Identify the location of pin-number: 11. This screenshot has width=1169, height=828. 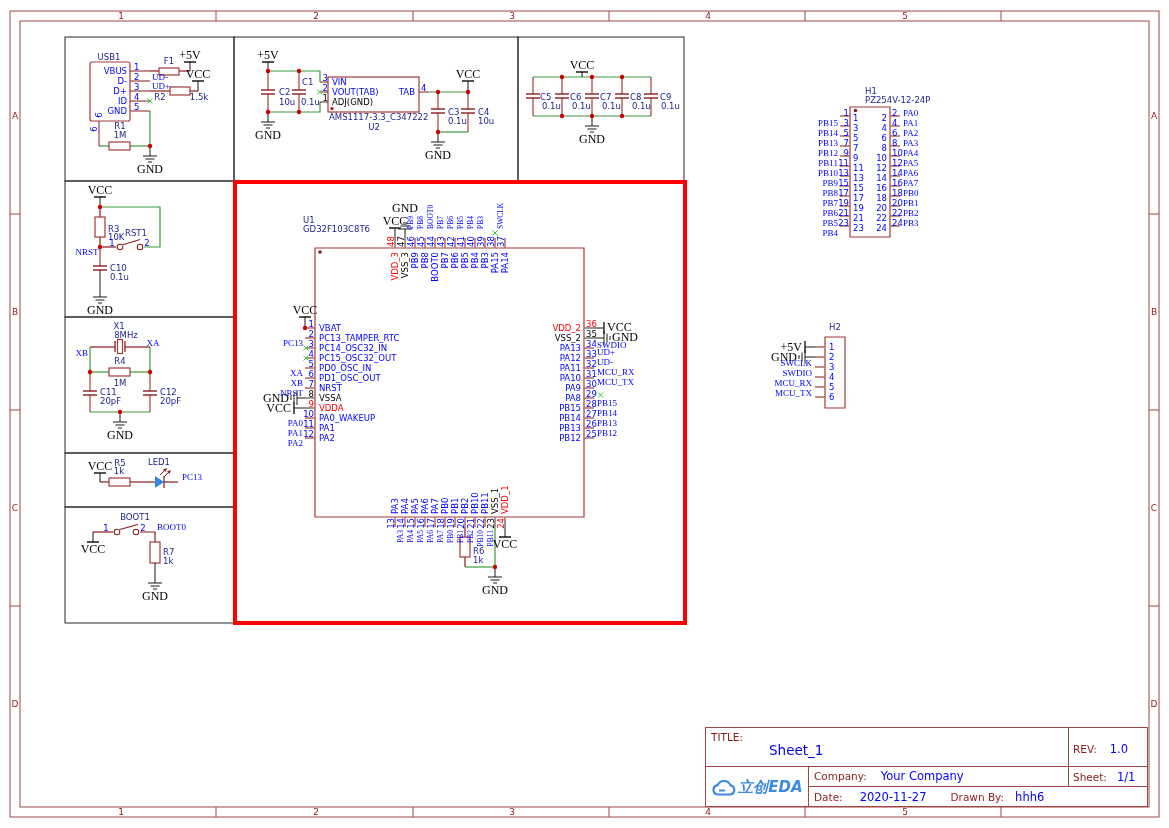
(843, 162).